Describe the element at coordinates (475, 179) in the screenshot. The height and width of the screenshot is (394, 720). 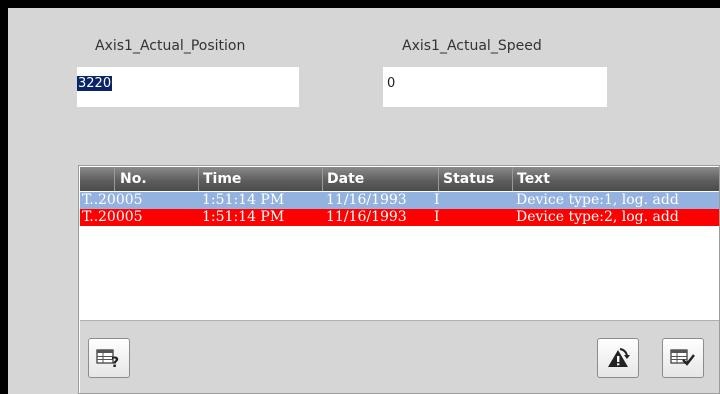
I see `column-status: Status` at that location.